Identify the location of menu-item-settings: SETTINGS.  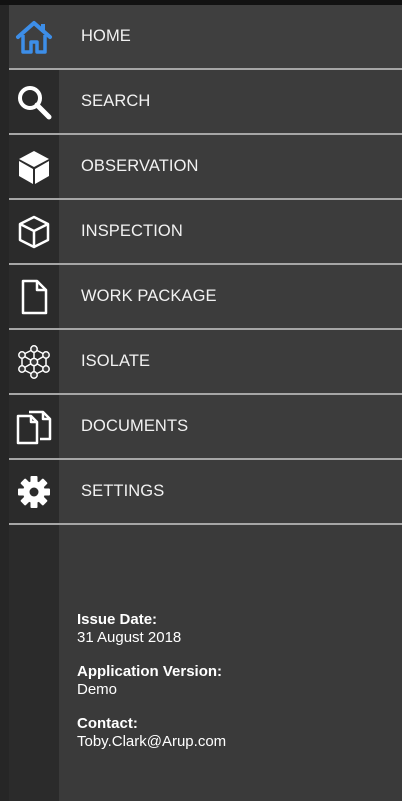
(205, 492).